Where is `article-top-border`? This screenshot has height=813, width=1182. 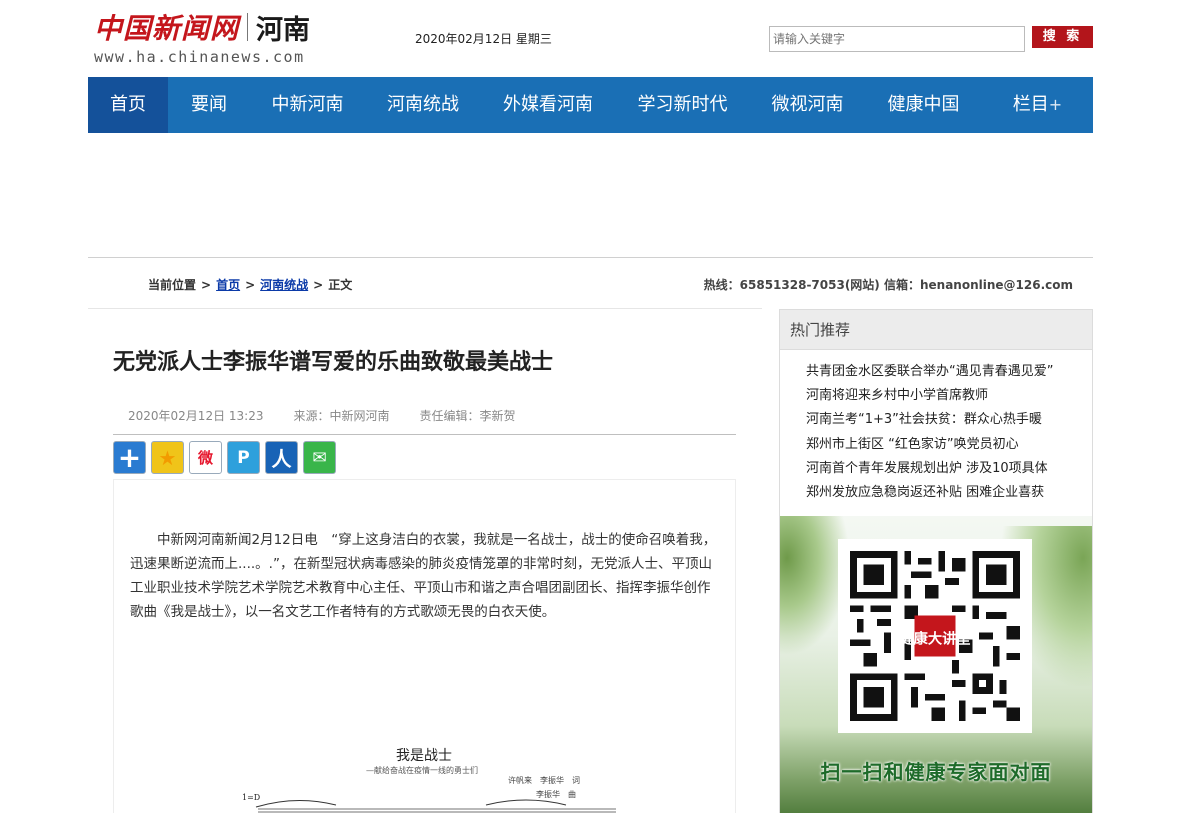 article-top-border is located at coordinates (425, 308).